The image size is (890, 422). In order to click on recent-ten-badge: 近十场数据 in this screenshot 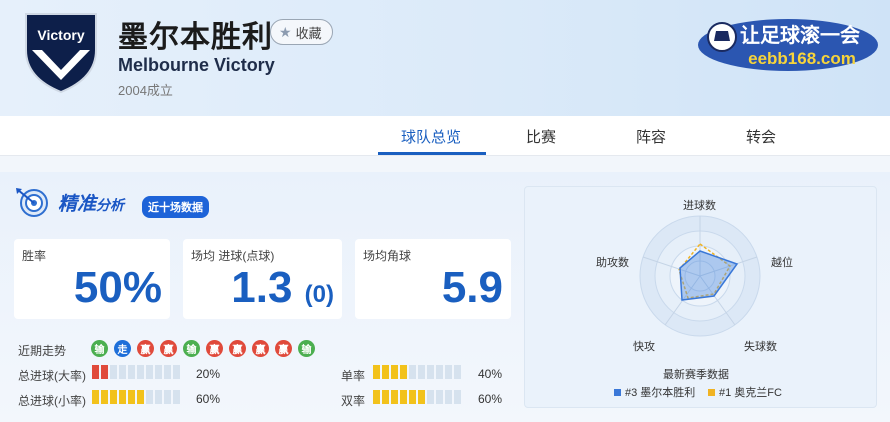, I will do `click(175, 207)`.